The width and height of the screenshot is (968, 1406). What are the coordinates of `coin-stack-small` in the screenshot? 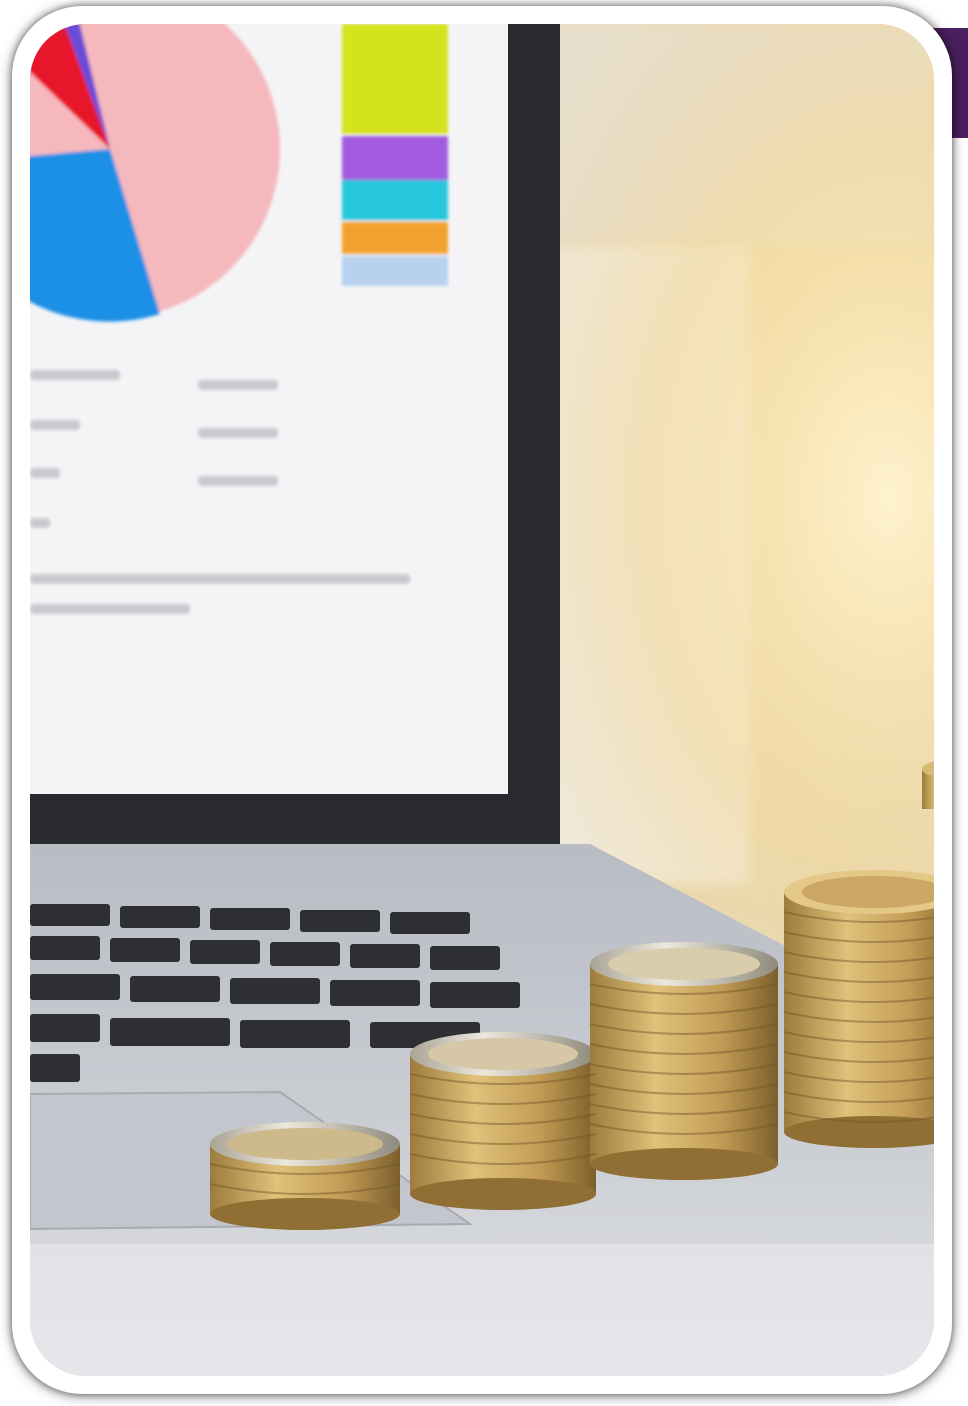 It's located at (305, 1176).